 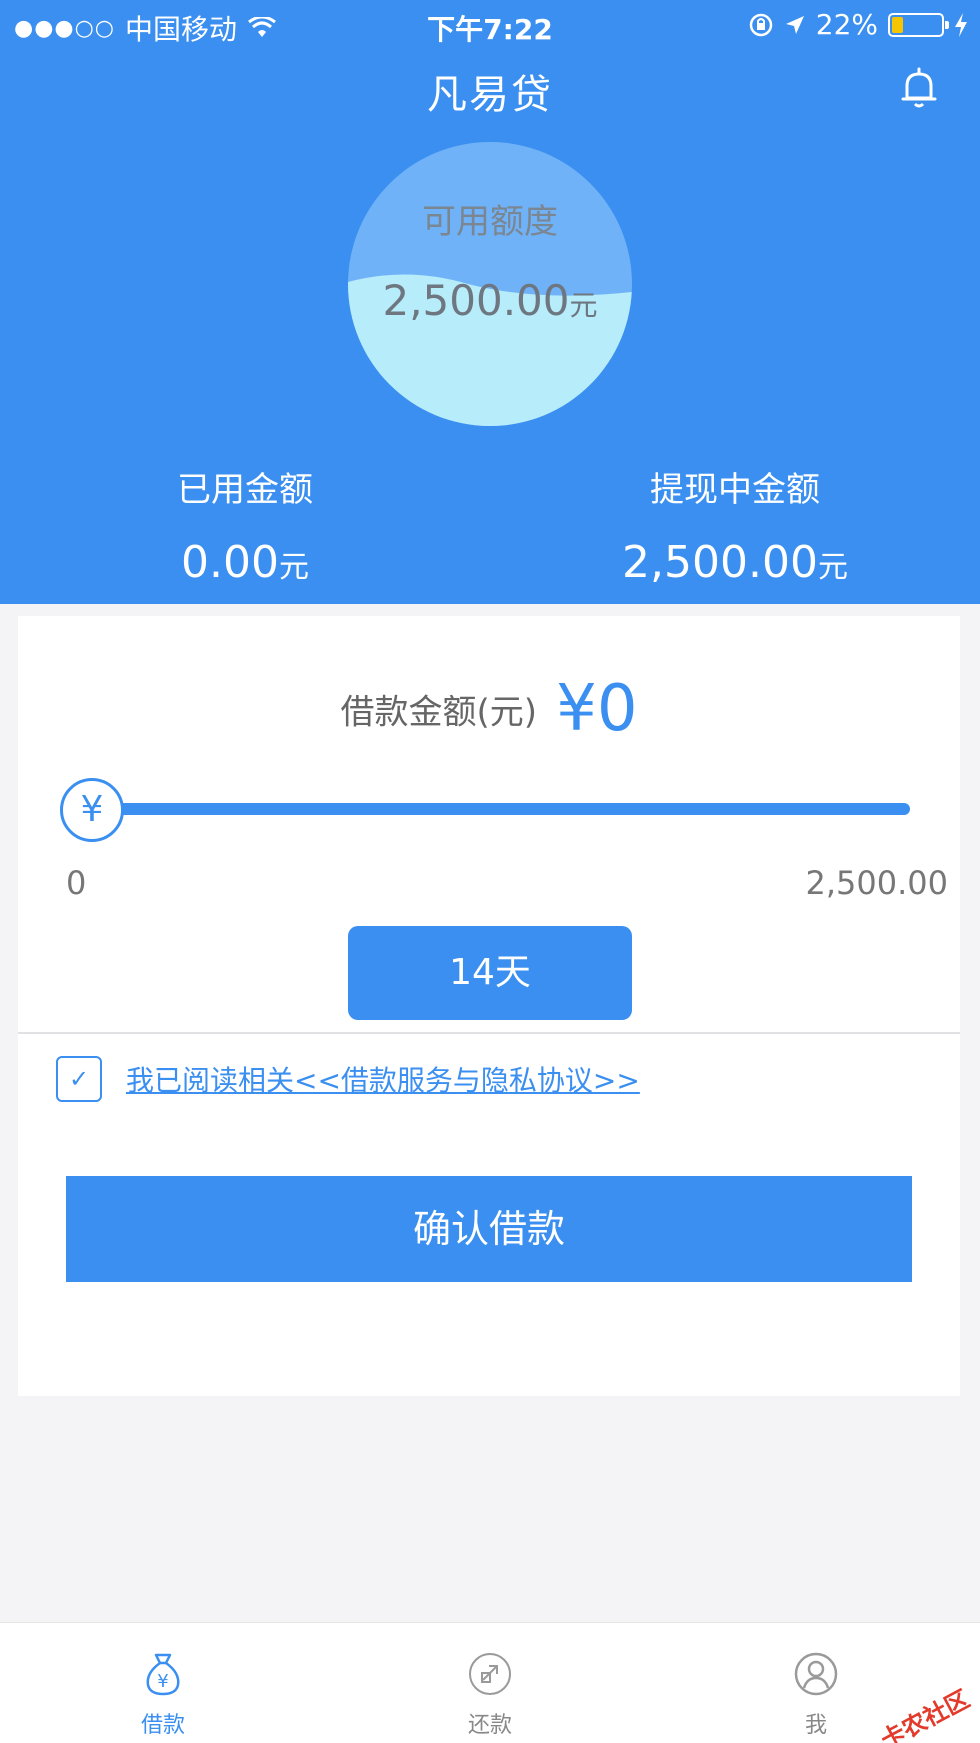 I want to click on withdrawing-amount: 提现中金额 2,500.00元, so click(x=735, y=525).